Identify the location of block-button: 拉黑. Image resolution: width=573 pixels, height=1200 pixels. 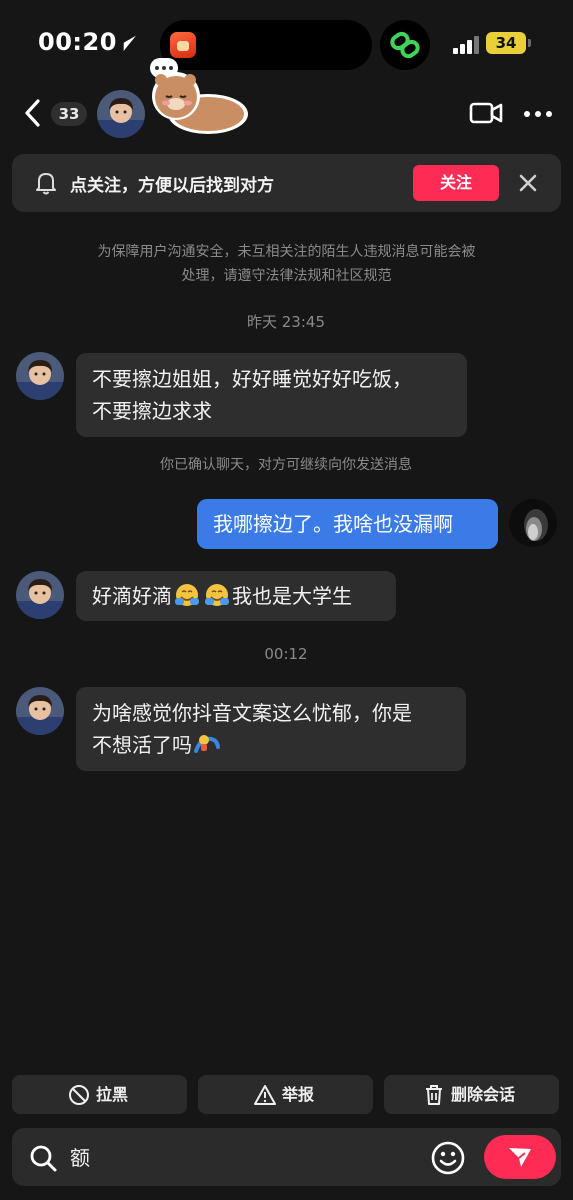
(99, 1094).